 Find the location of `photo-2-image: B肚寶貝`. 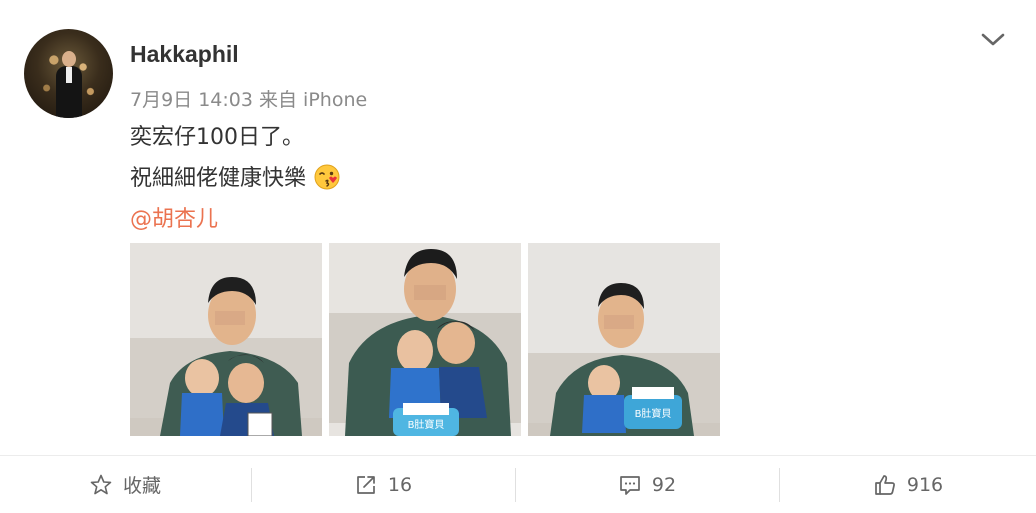

photo-2-image: B肚寶貝 is located at coordinates (425, 339).